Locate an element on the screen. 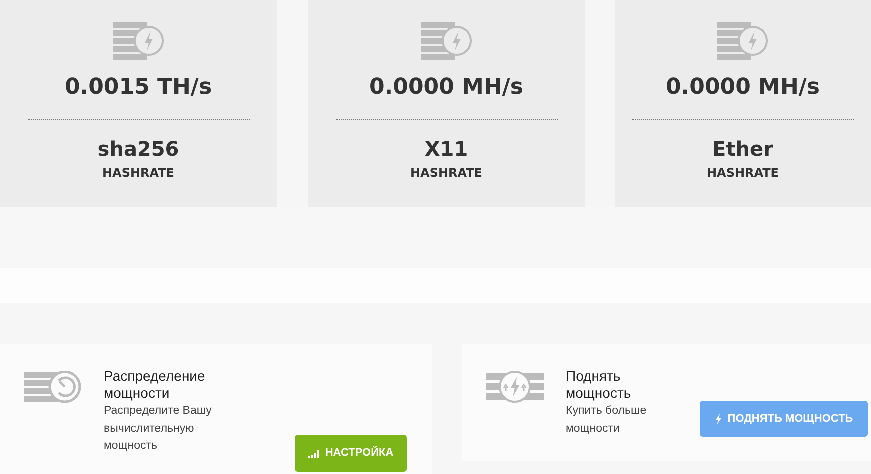  action-description: Распределите Вашу вычислительную мощность is located at coordinates (158, 429).